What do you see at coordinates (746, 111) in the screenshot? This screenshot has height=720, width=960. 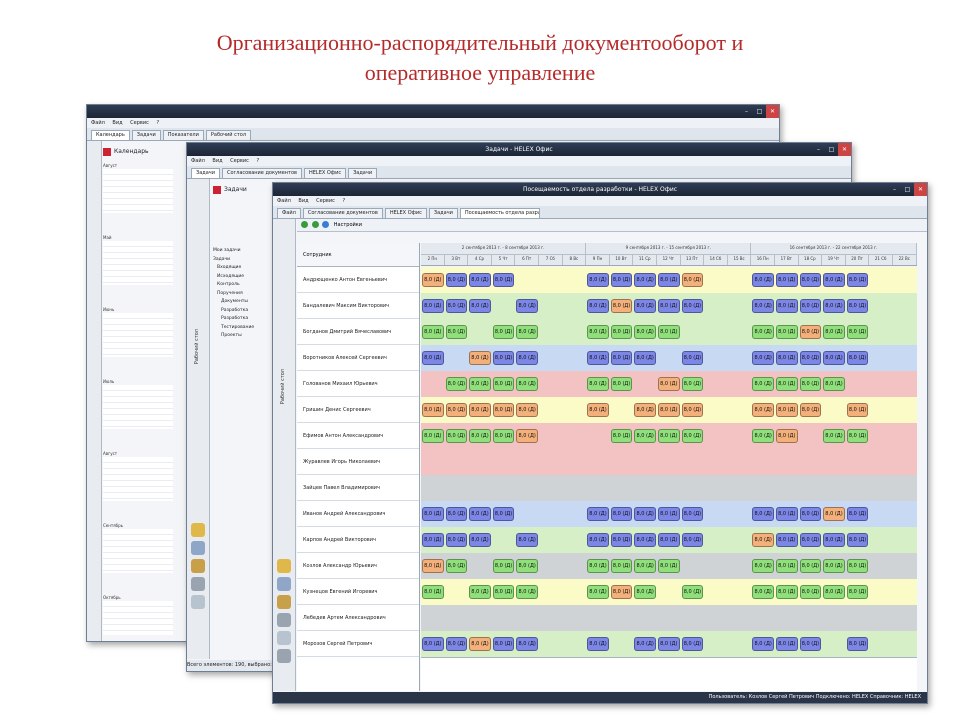 I see `minimize-icon: –` at bounding box center [746, 111].